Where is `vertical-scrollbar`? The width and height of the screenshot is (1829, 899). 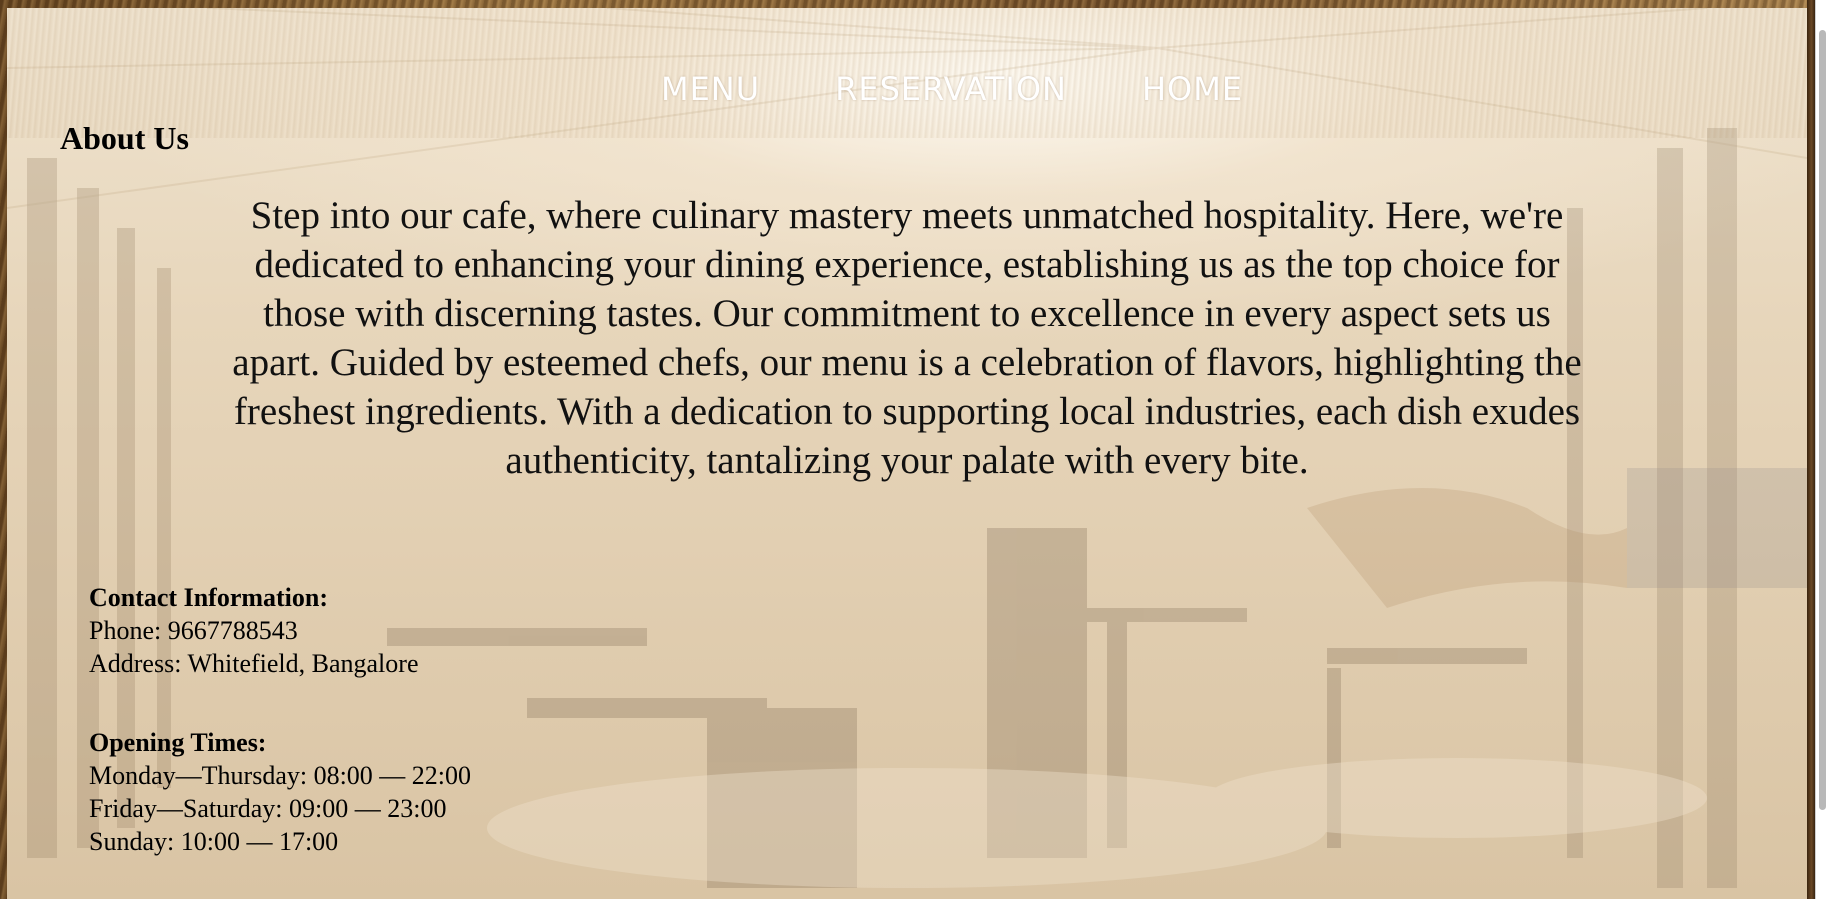 vertical-scrollbar is located at coordinates (1822, 449).